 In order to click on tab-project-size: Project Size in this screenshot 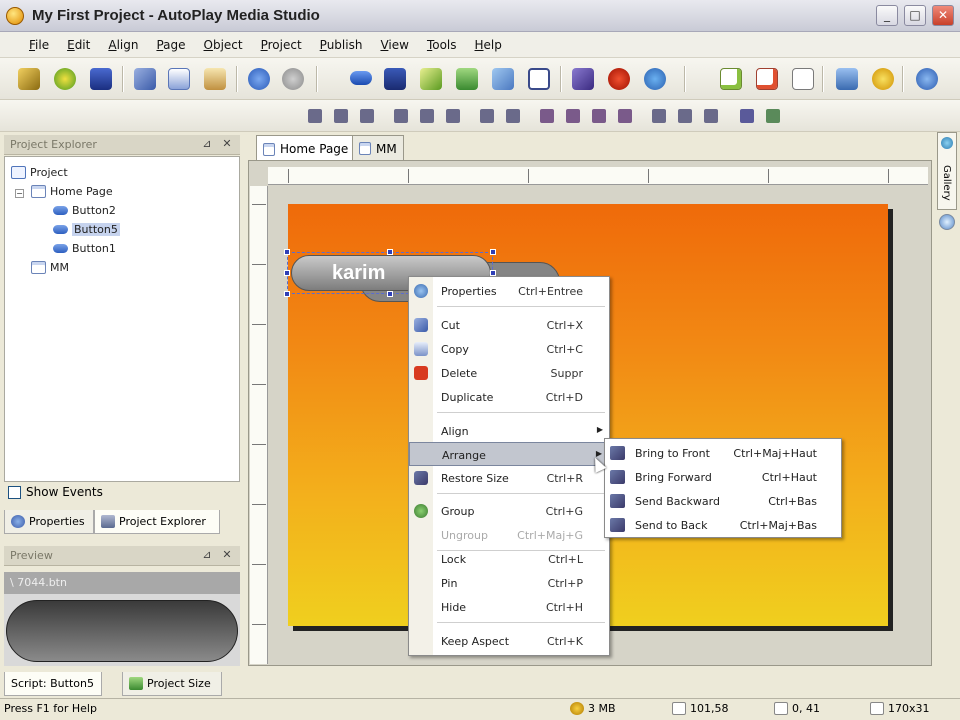, I will do `click(172, 684)`.